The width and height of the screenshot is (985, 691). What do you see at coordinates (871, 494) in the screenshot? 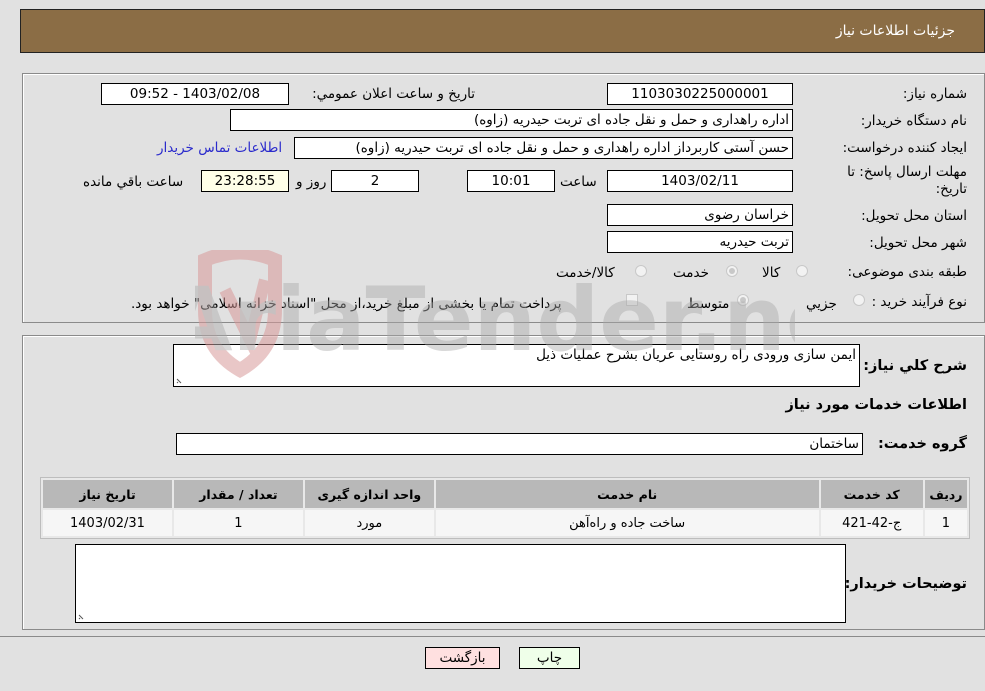
I see `col-header-service-code: کد خدمت` at bounding box center [871, 494].